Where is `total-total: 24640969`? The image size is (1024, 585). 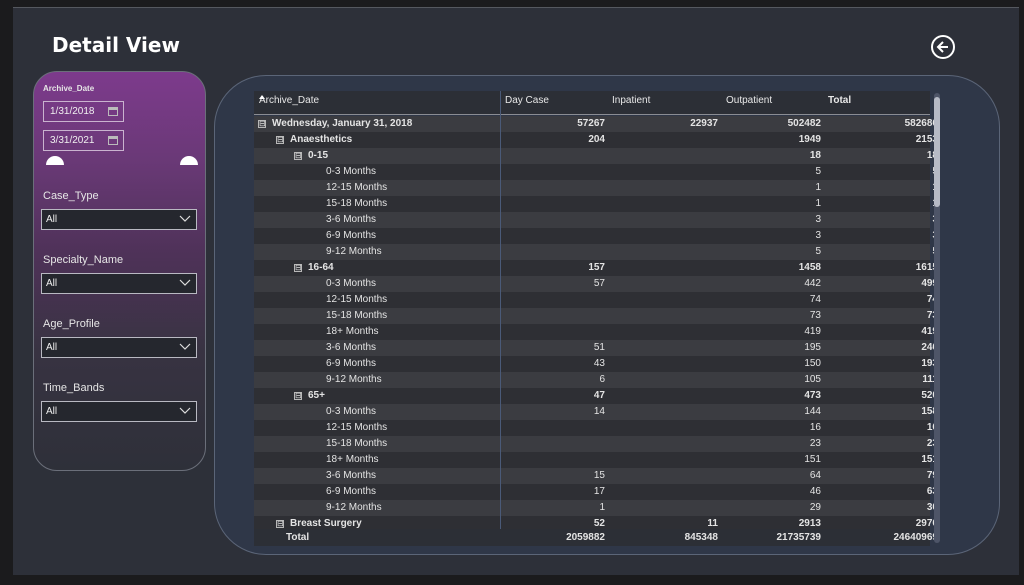 total-total: 24640969 is located at coordinates (916, 537).